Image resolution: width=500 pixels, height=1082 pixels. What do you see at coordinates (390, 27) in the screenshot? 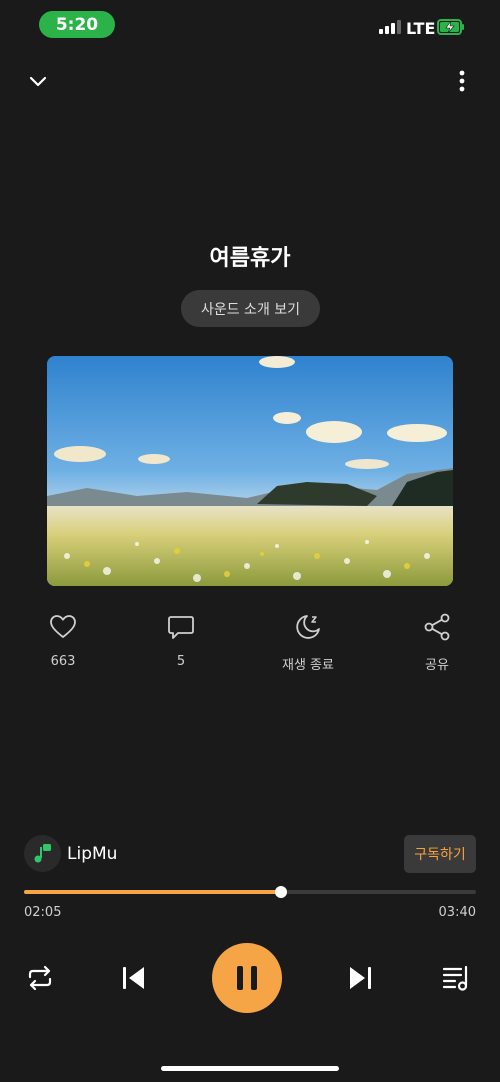
I see `signal-icon` at bounding box center [390, 27].